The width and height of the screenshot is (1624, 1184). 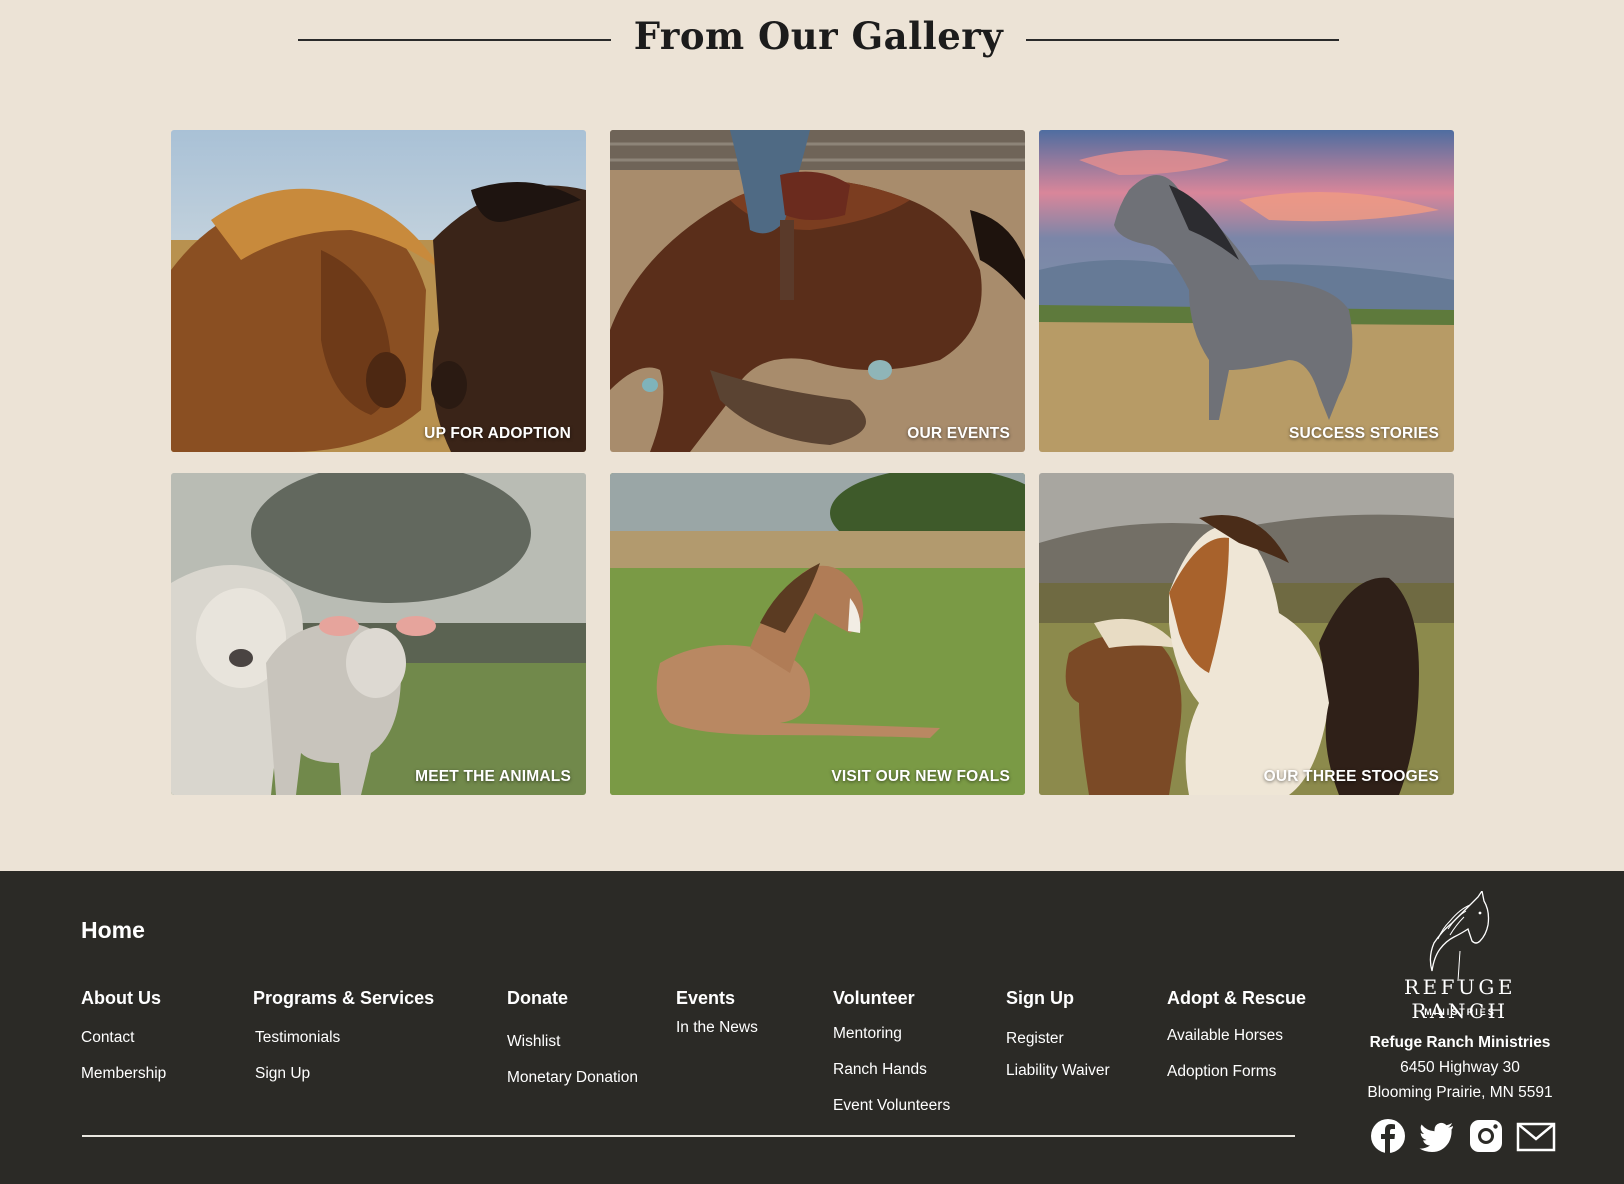 I want to click on title-divider-right, so click(x=1182, y=40).